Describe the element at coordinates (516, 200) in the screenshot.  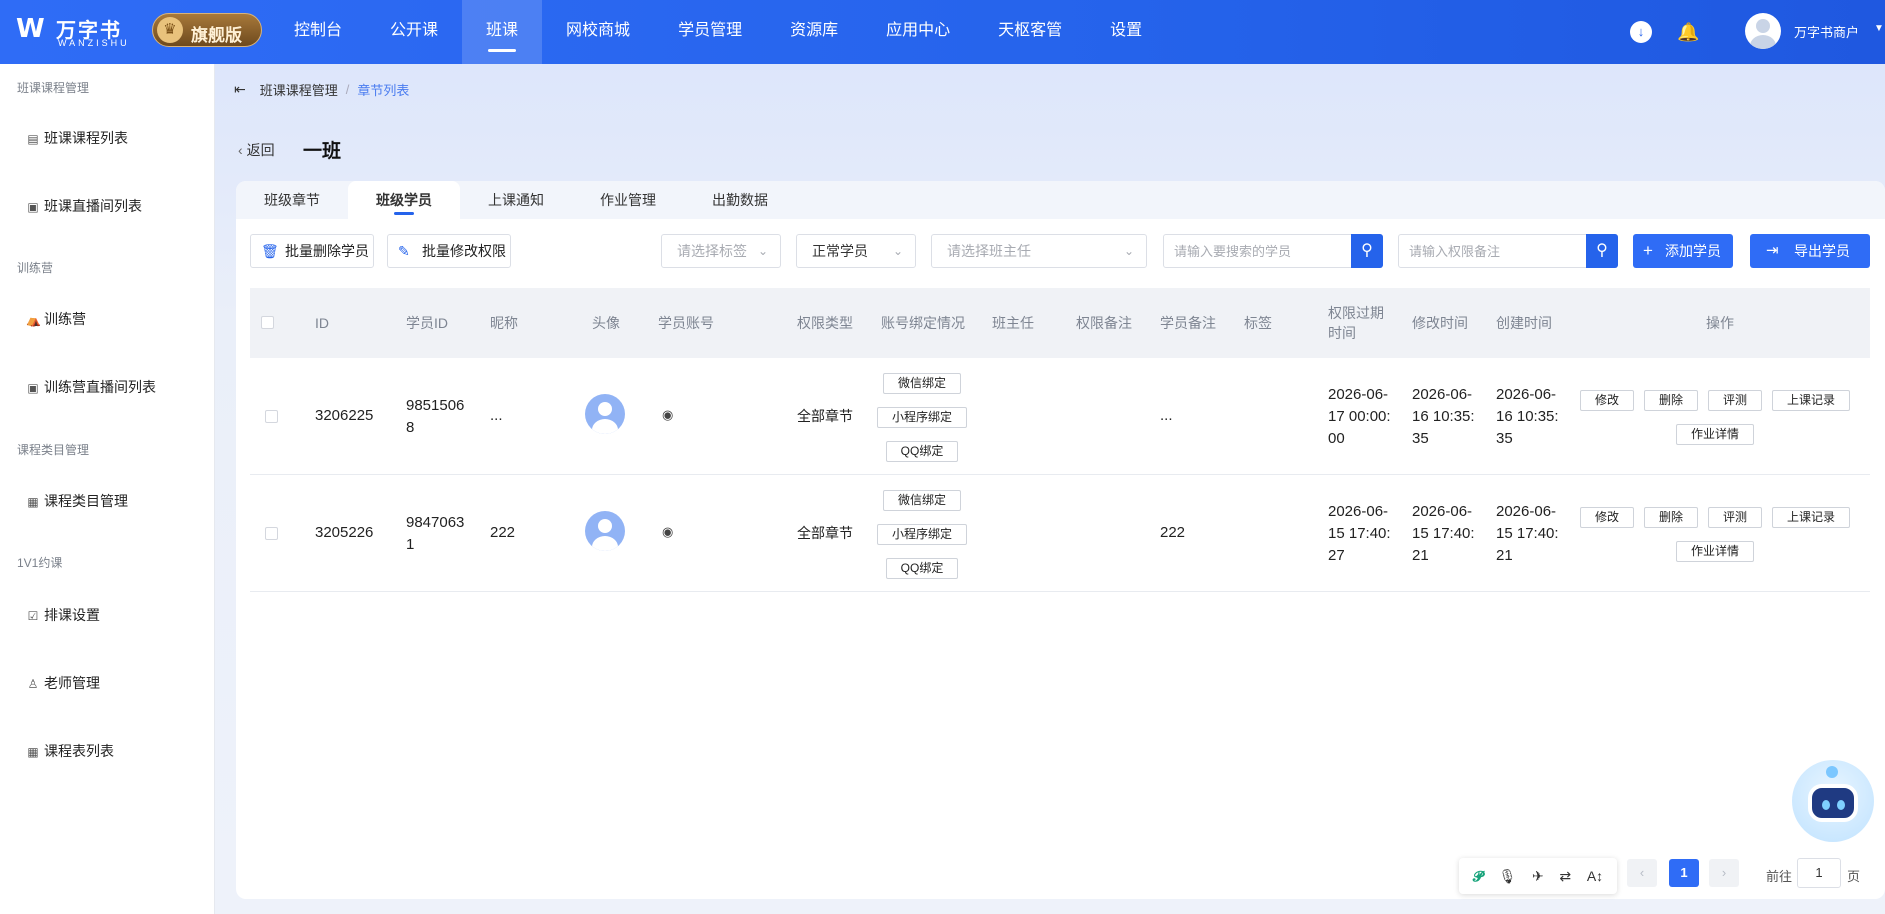
I see `tab-class-notice: 上课通知` at that location.